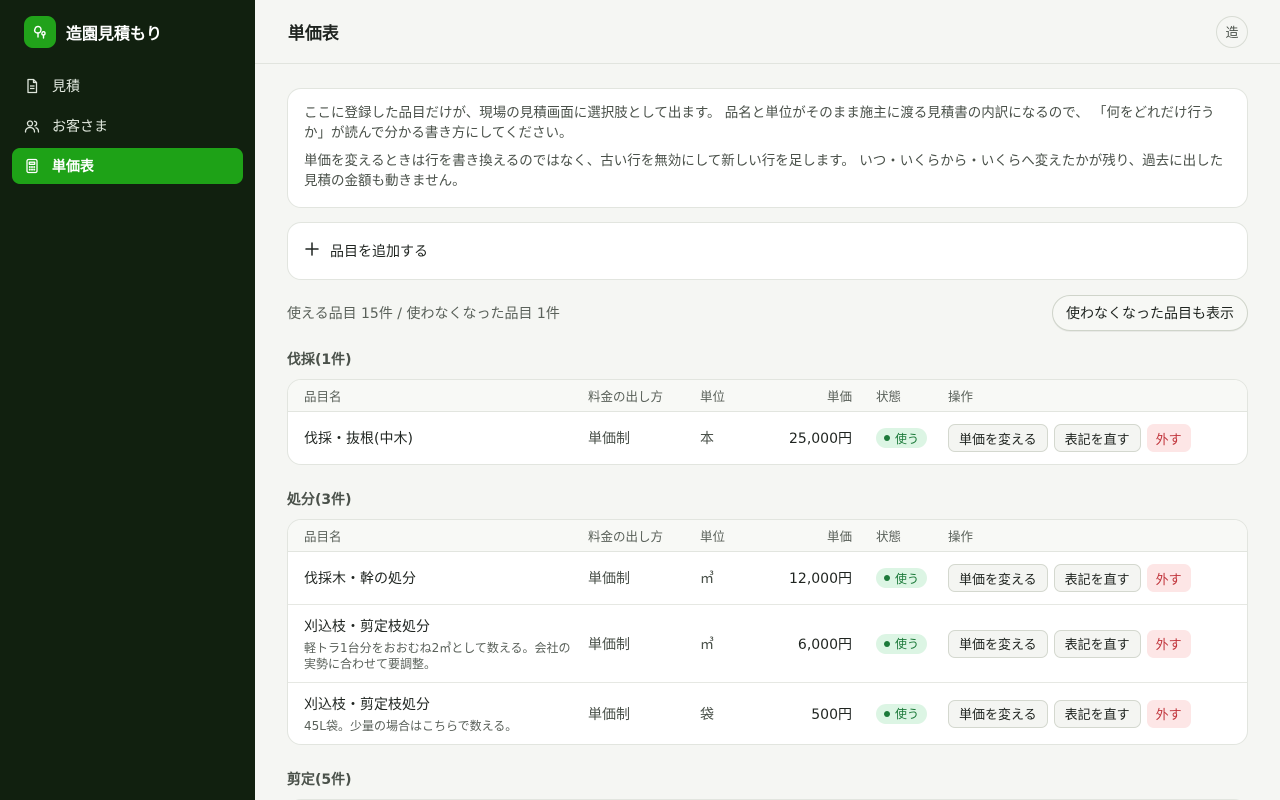 The height and width of the screenshot is (800, 1280). I want to click on column-header-unit: 単位, so click(713, 536).